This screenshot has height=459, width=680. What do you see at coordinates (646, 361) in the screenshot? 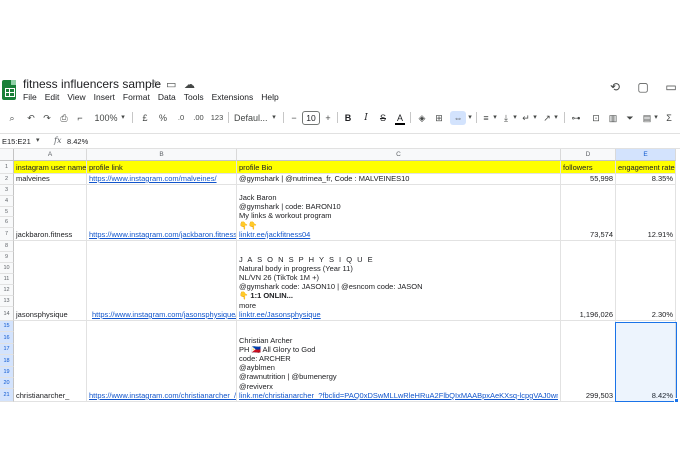
I see `table-row-christianarcher-engagement: 8.42%` at bounding box center [646, 361].